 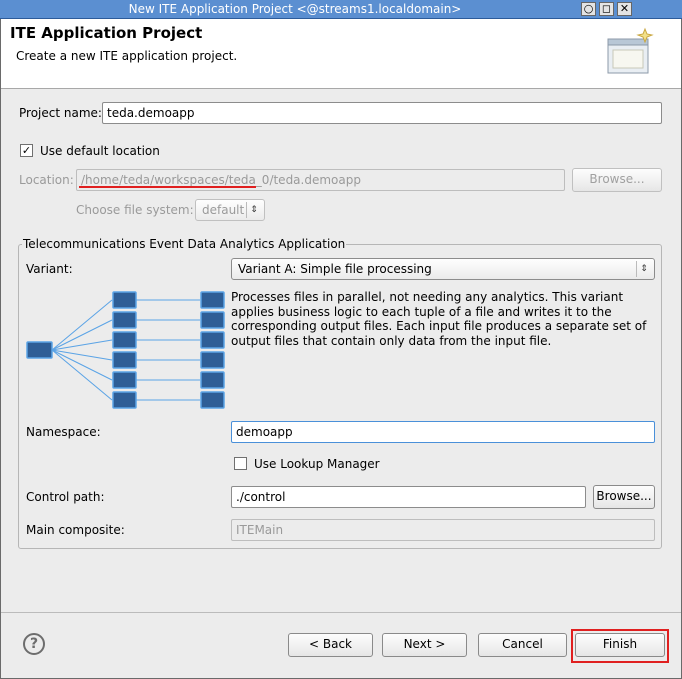 I want to click on control-path-input: ./control, so click(x=408, y=497).